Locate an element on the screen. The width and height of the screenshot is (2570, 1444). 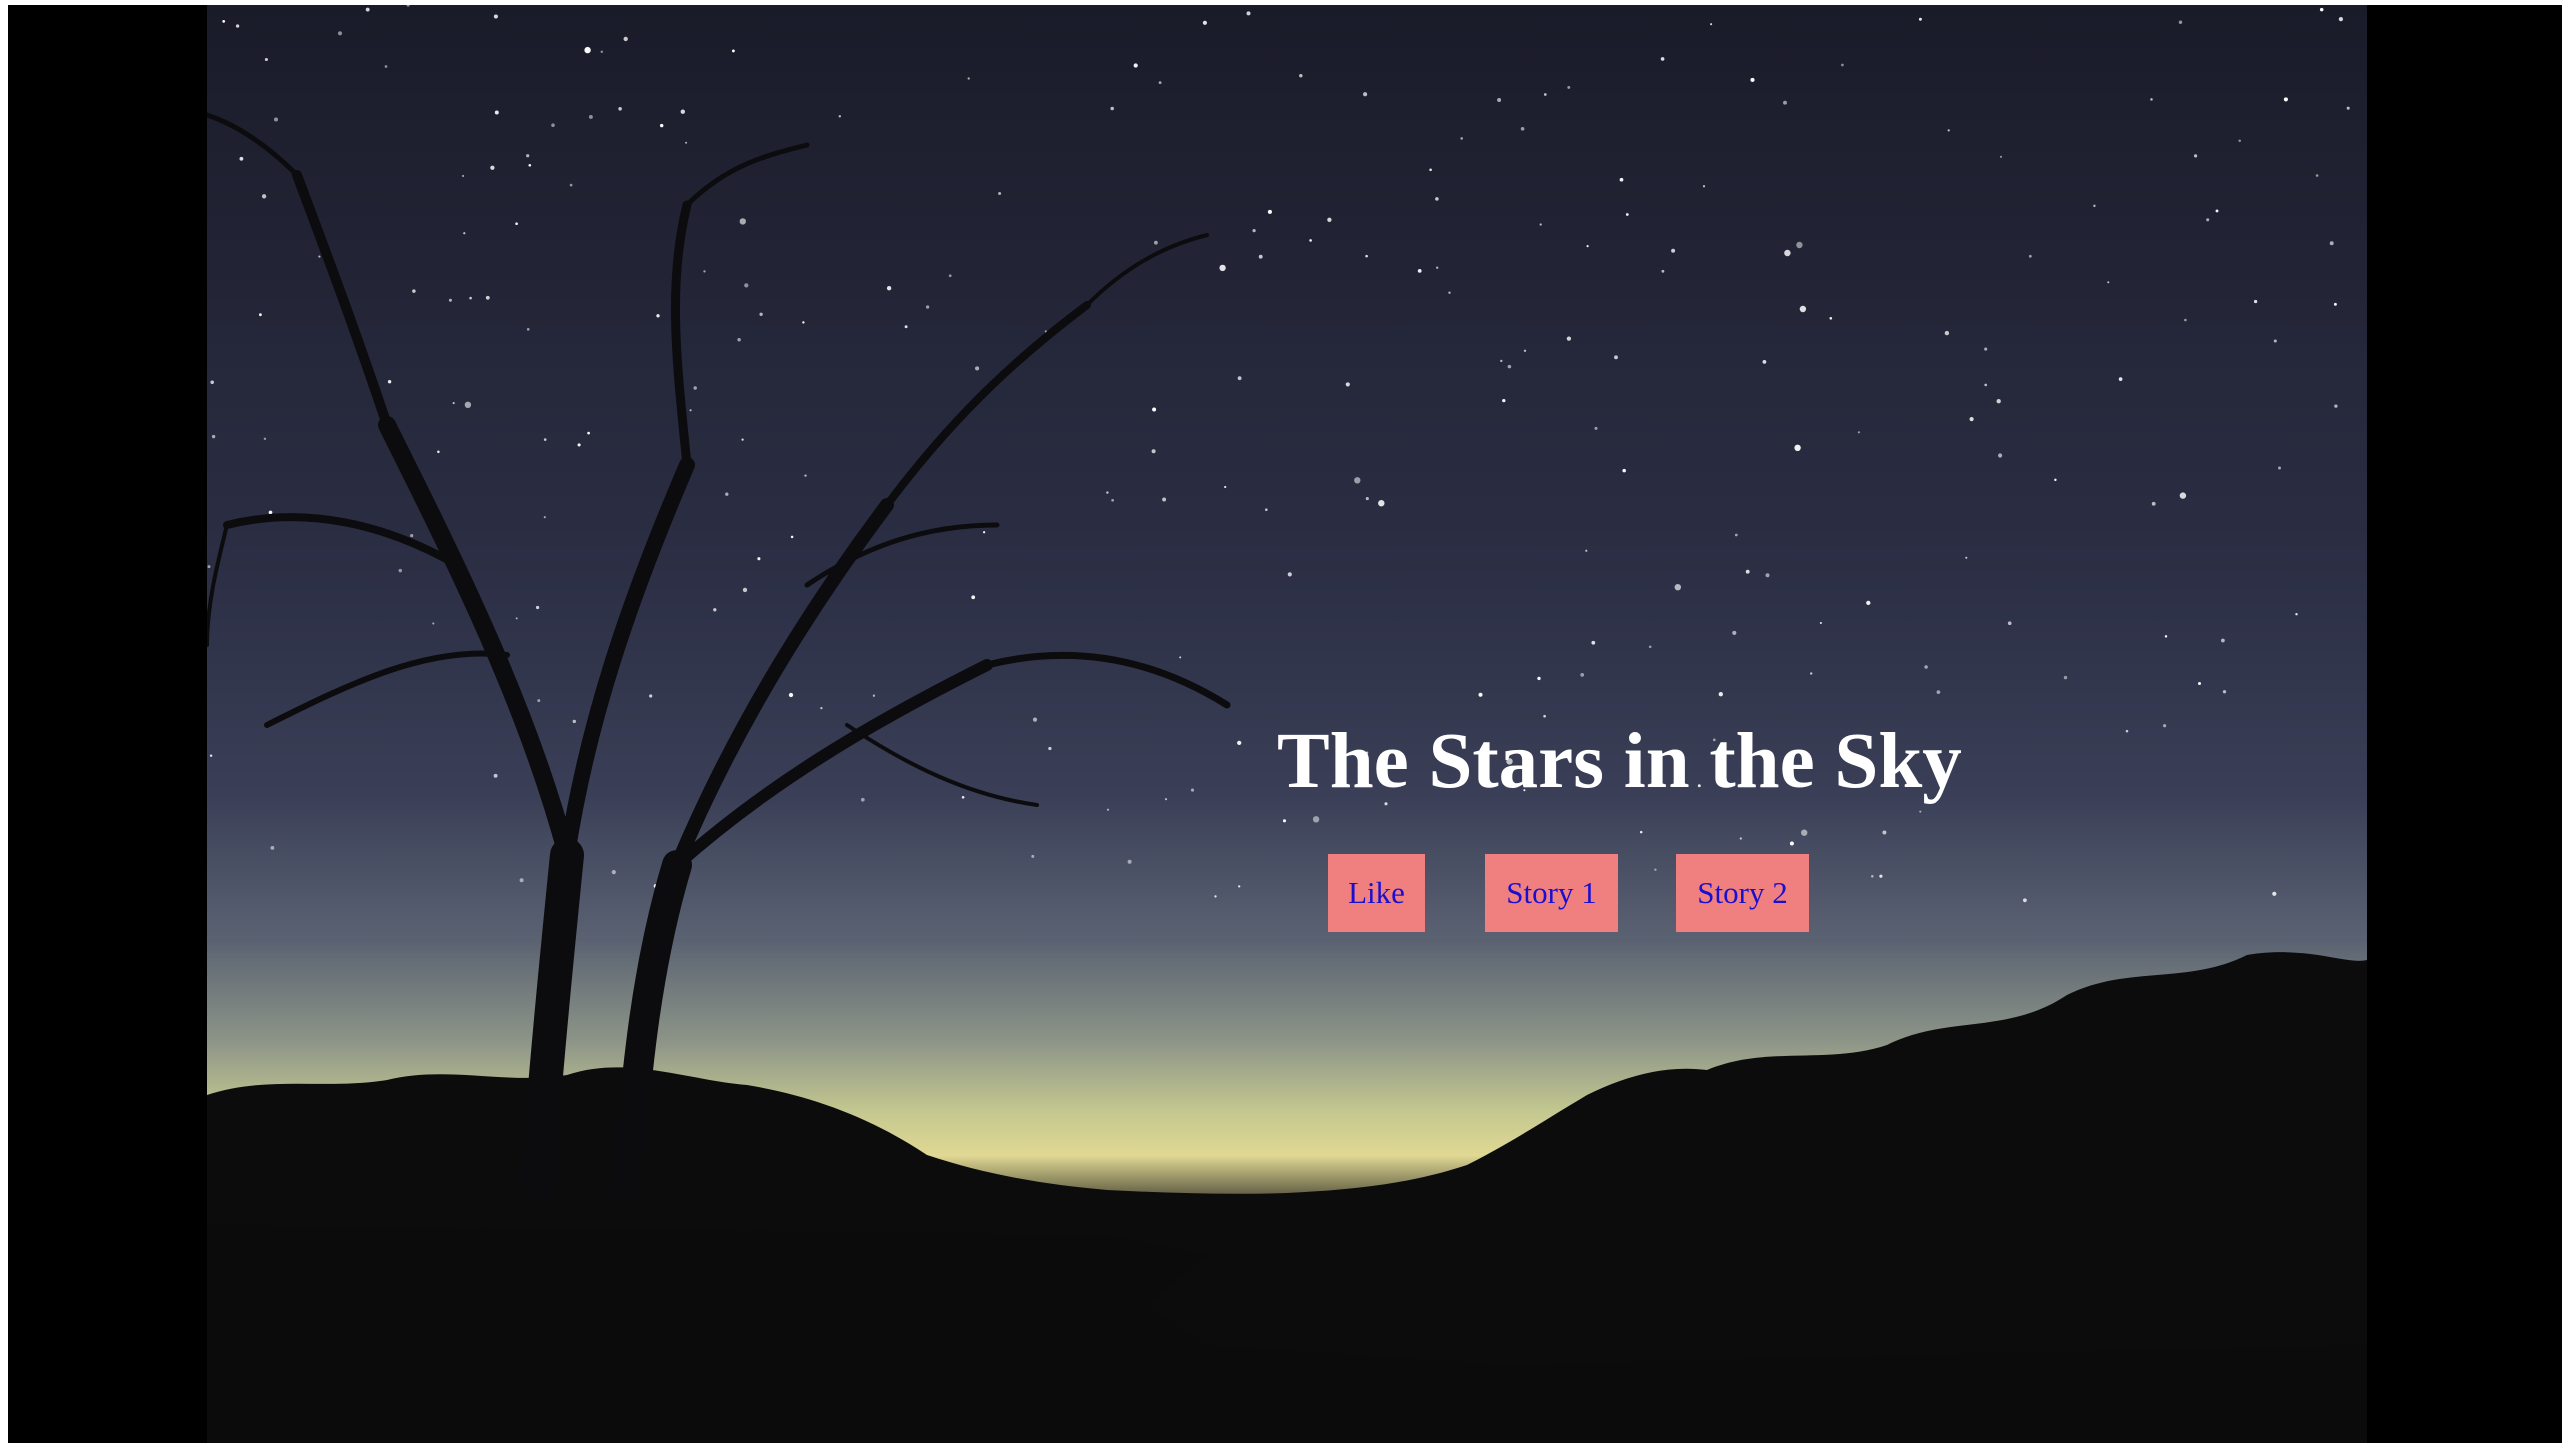
page-title: The Stars in the Sky is located at coordinates (1619, 761).